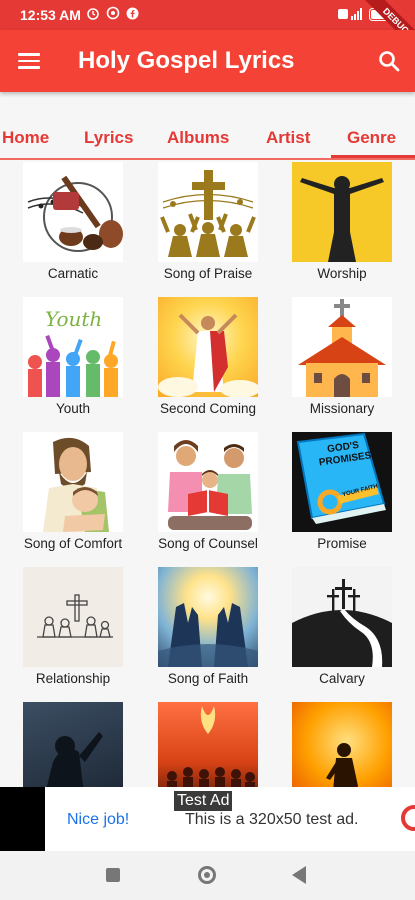 This screenshot has height=900, width=415. What do you see at coordinates (108, 138) in the screenshot?
I see `tab-lyrics: Lyrics` at bounding box center [108, 138].